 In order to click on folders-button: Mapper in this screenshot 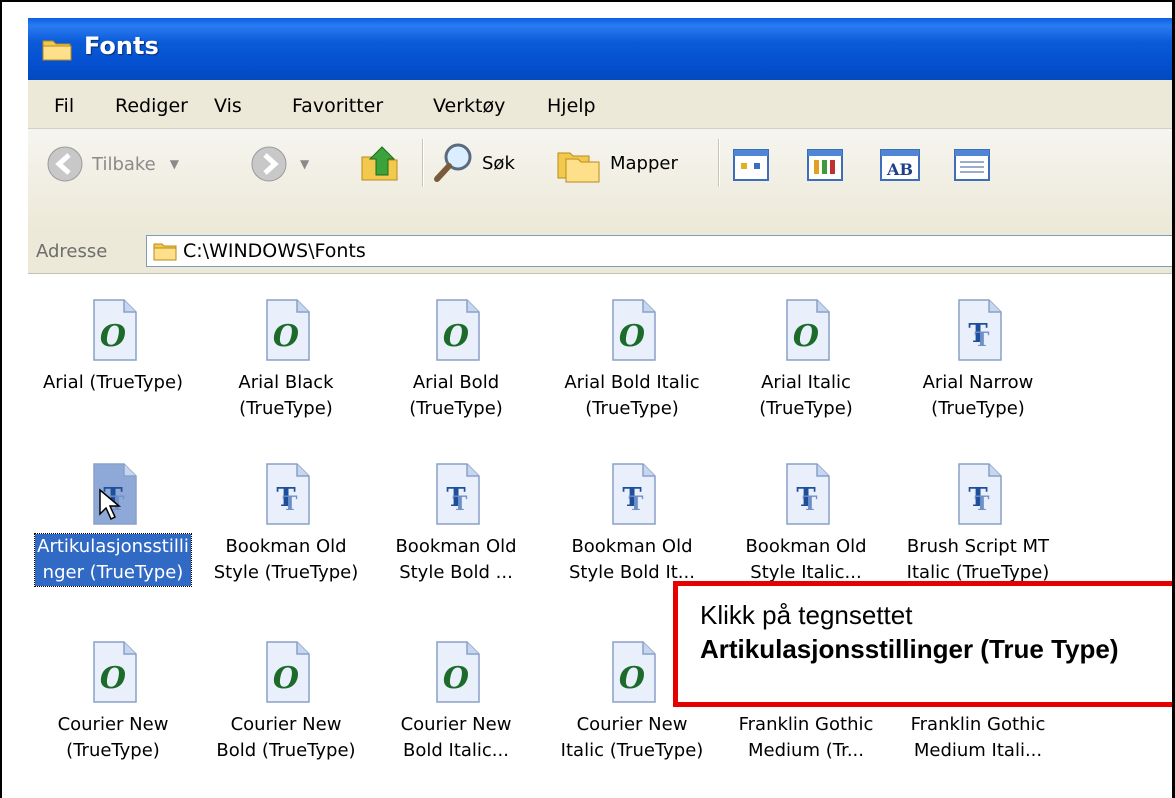, I will do `click(617, 163)`.